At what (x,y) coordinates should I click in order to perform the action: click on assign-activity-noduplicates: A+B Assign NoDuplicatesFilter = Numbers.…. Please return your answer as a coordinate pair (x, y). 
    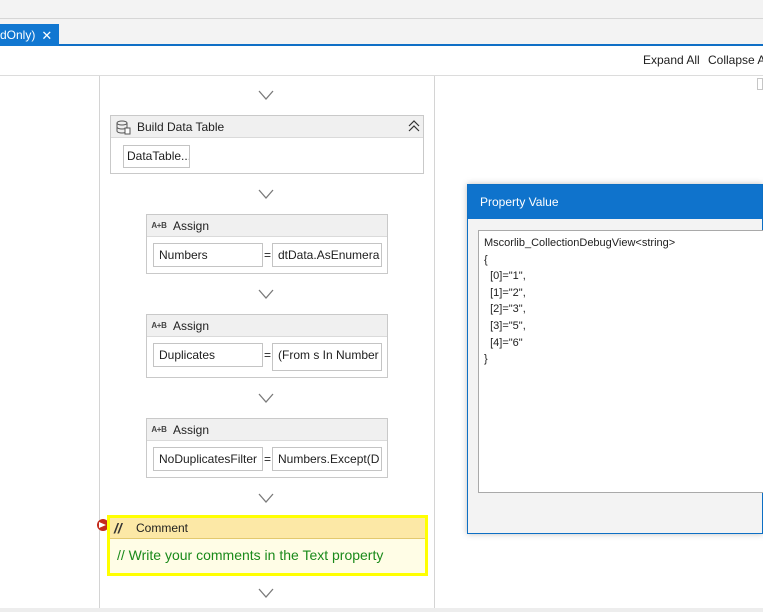
    Looking at the image, I should click on (267, 448).